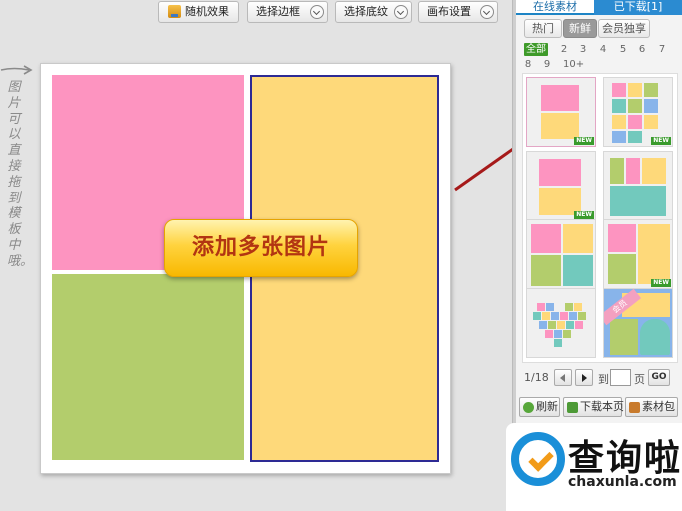 This screenshot has height=511, width=682. Describe the element at coordinates (580, 28) in the screenshot. I see `category-new: 新鲜` at that location.